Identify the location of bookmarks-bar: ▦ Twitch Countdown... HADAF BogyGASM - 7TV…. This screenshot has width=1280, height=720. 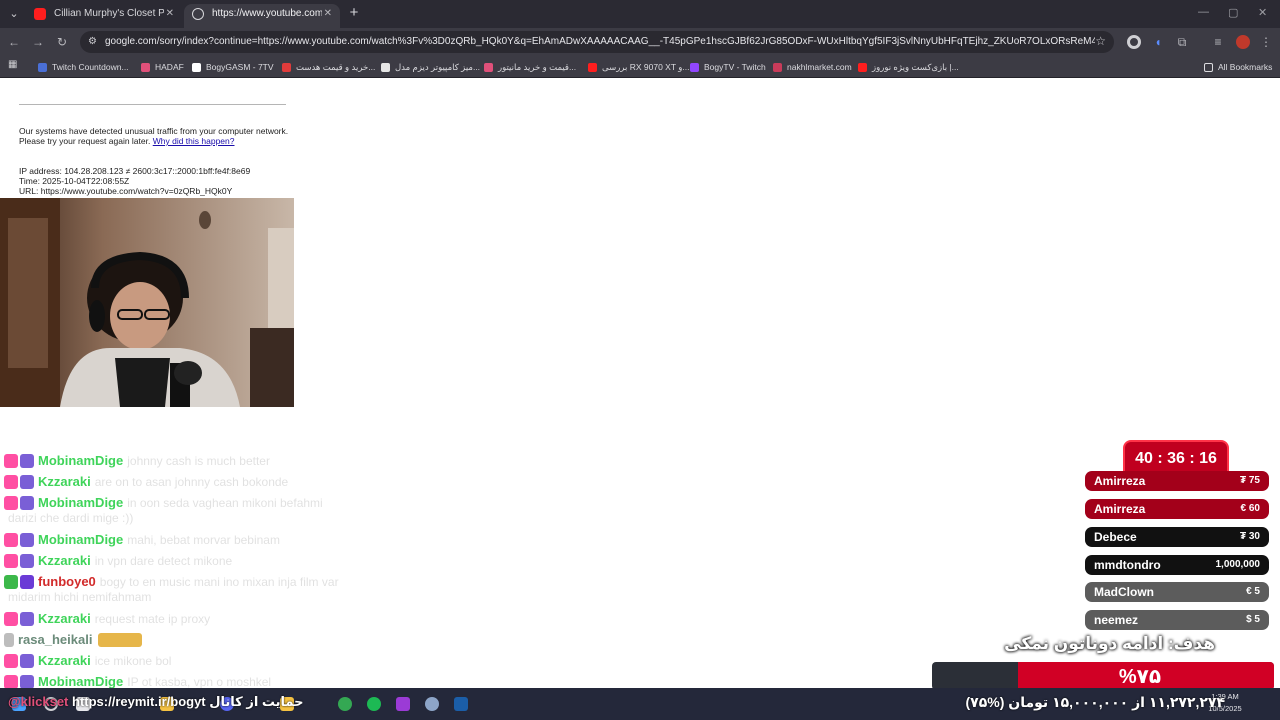
(640, 67).